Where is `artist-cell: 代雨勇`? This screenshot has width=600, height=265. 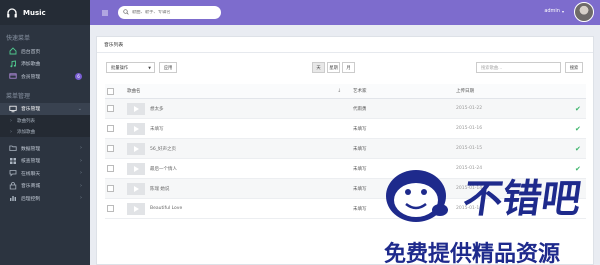 artist-cell: 代雨勇 is located at coordinates (360, 109).